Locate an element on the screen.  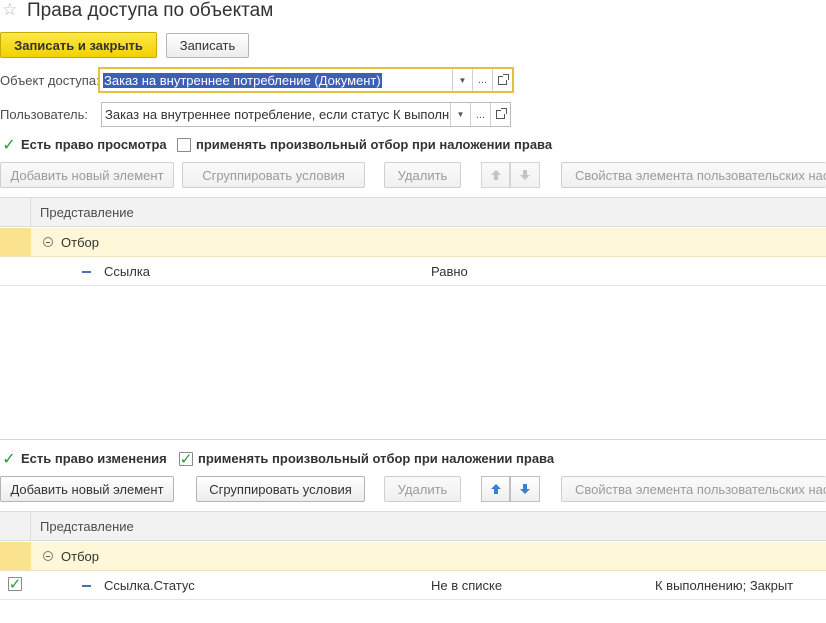
view-delete-button: Удалить is located at coordinates (422, 175).